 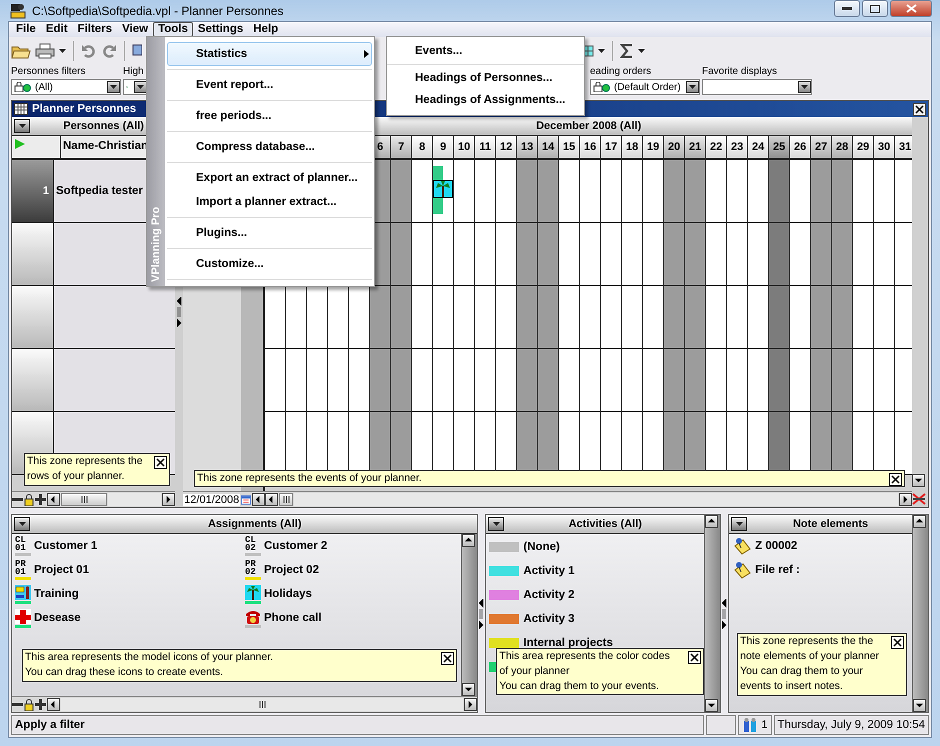 I want to click on redo-icon, so click(x=109, y=51).